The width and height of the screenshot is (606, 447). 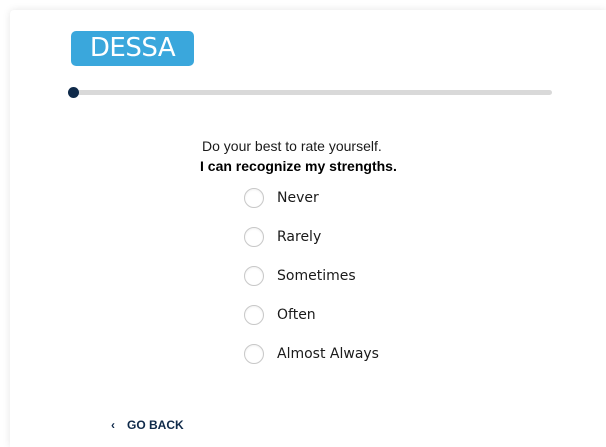 What do you see at coordinates (298, 166) in the screenshot?
I see `question-text: I can recognize my strengths.` at bounding box center [298, 166].